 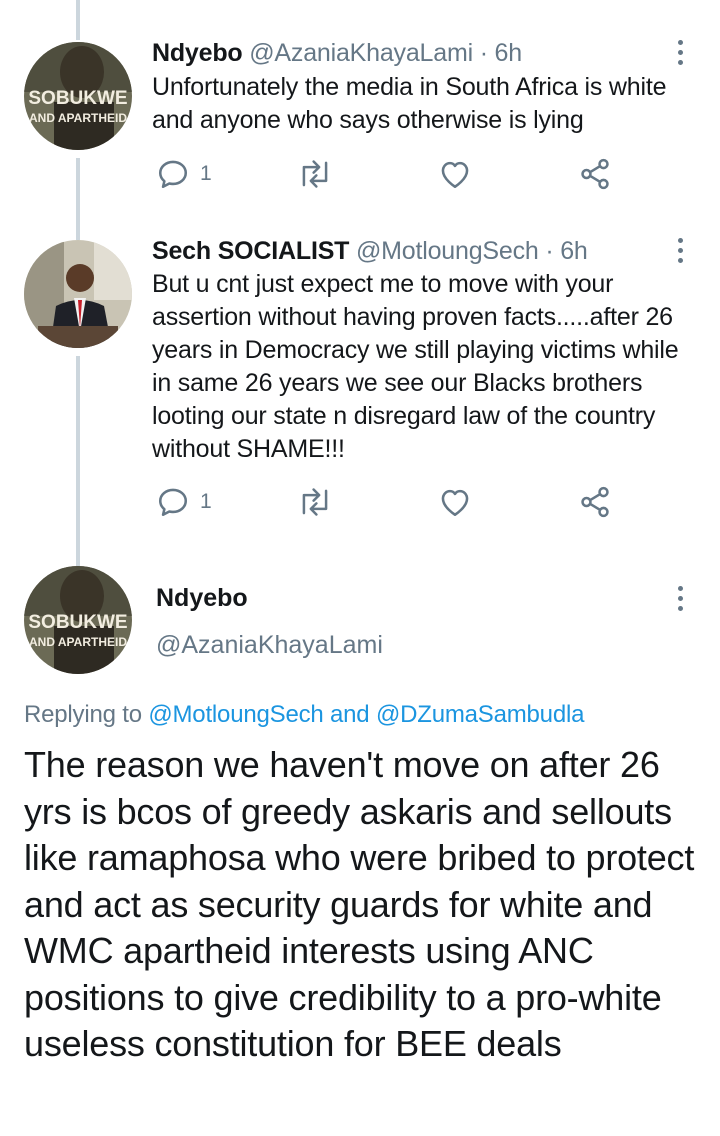 I want to click on avatar, so click(x=78, y=294).